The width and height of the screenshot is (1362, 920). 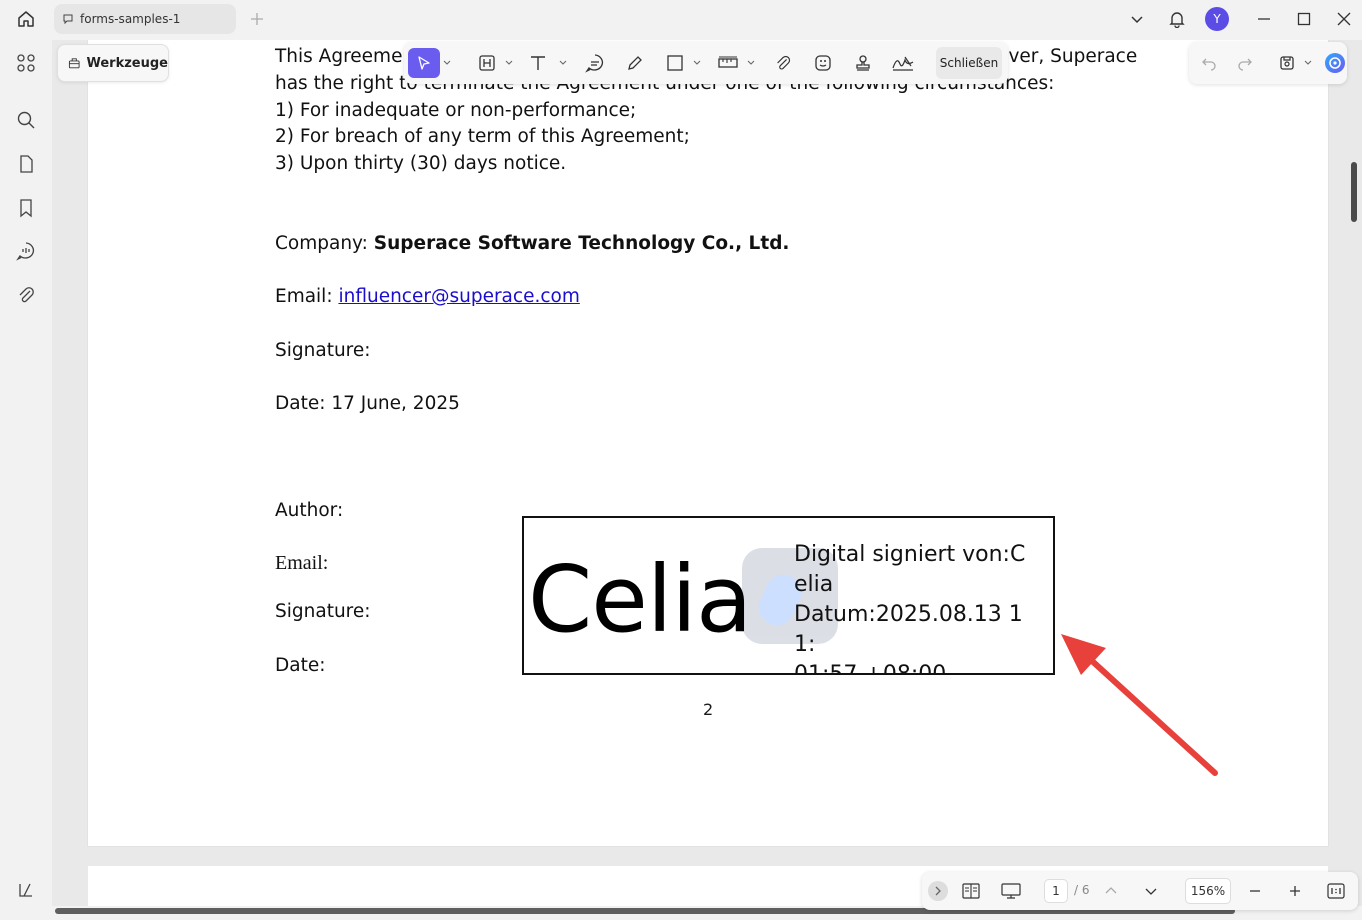 What do you see at coordinates (1308, 63) in the screenshot?
I see `save-dropdown-icon` at bounding box center [1308, 63].